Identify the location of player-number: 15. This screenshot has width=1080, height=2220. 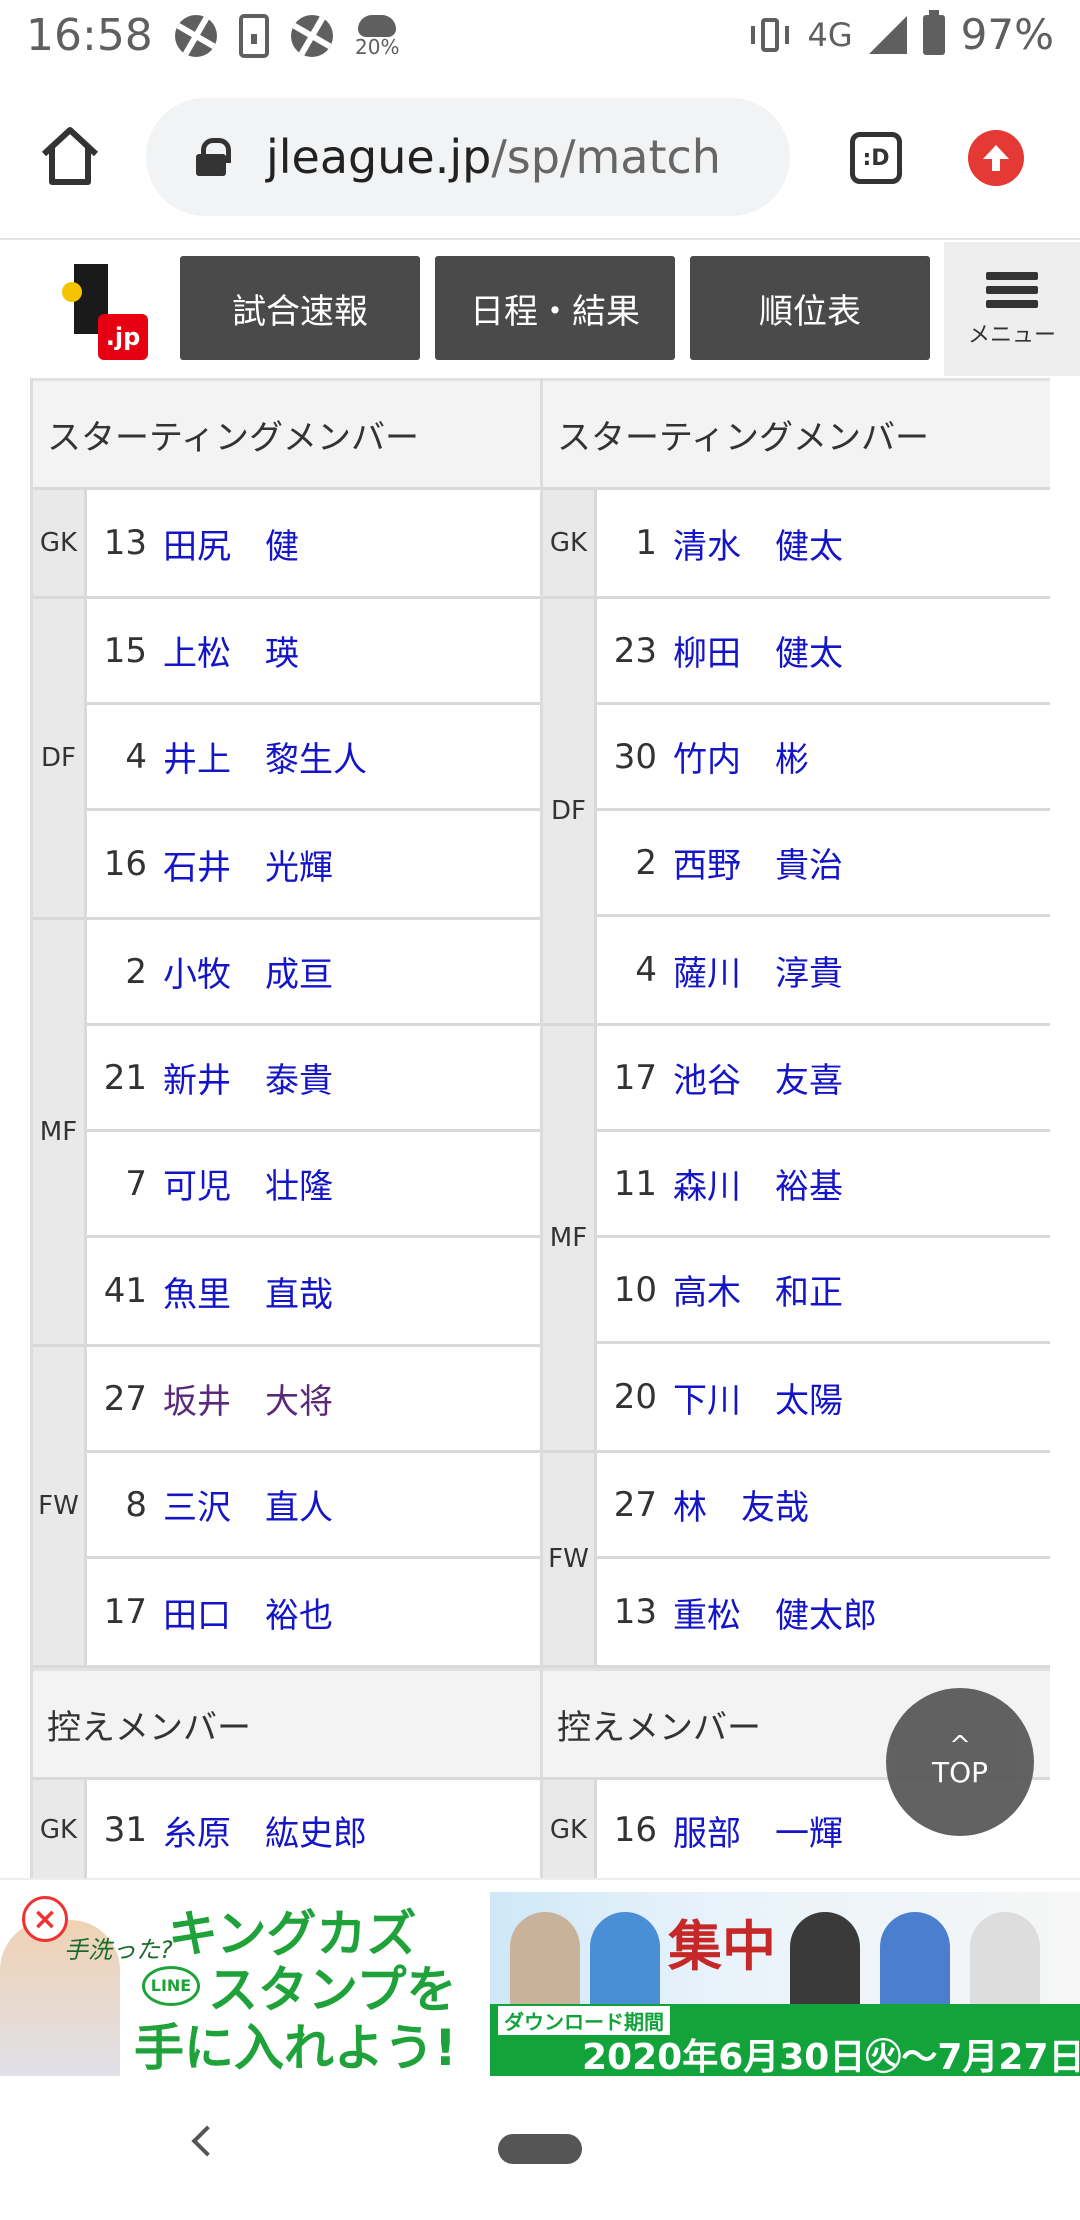
(125, 650).